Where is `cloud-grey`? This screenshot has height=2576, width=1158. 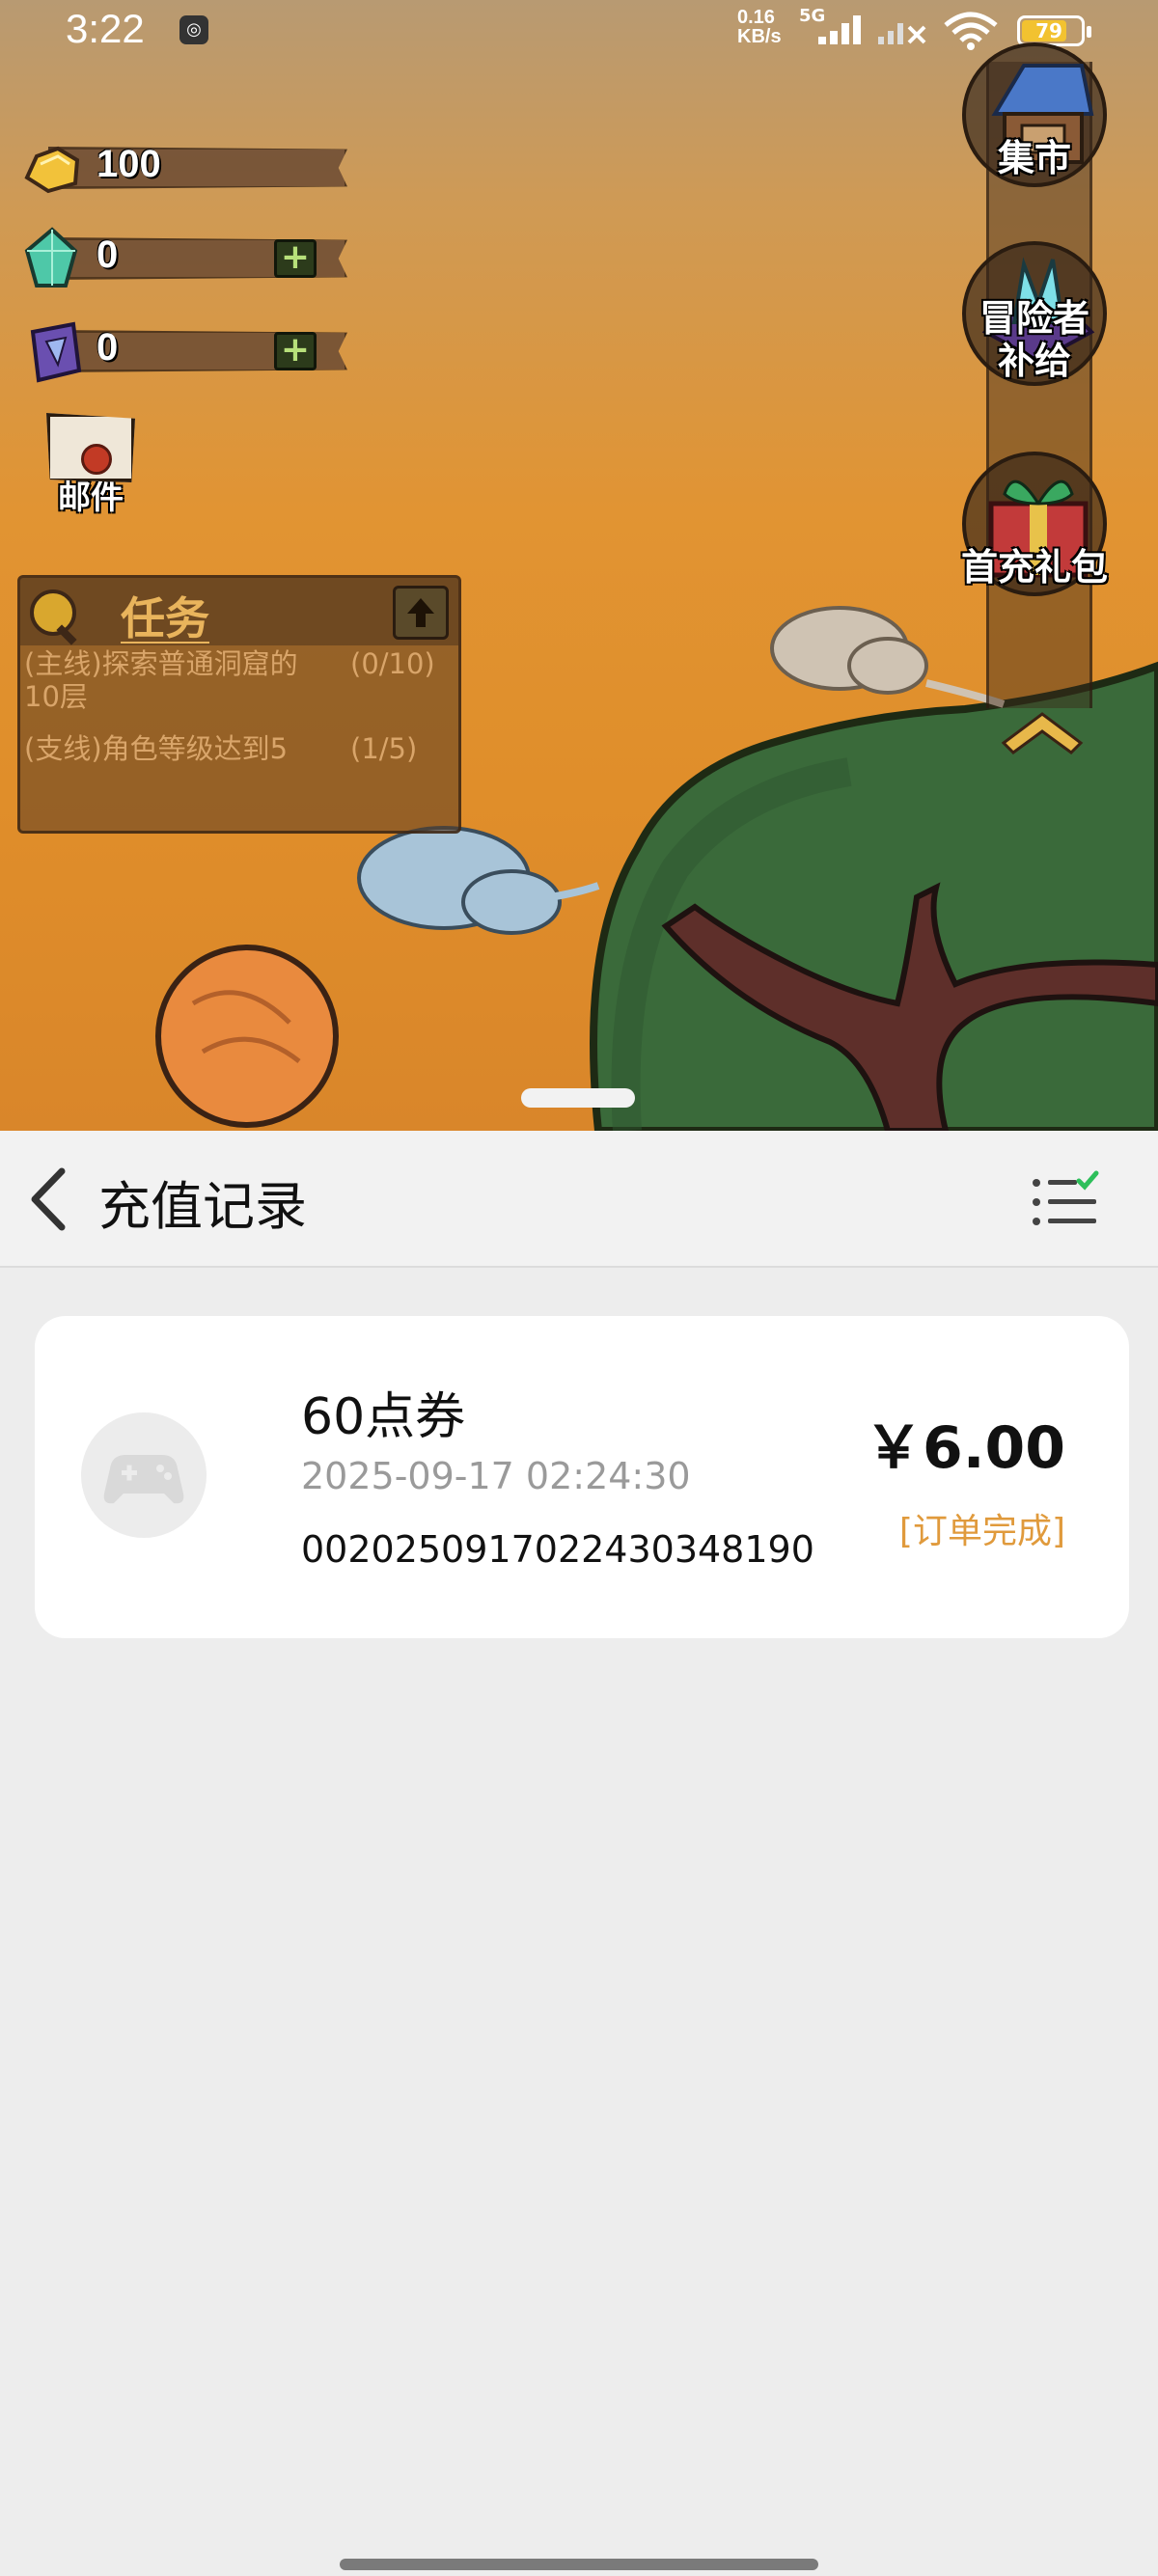
cloud-grey is located at coordinates (849, 650).